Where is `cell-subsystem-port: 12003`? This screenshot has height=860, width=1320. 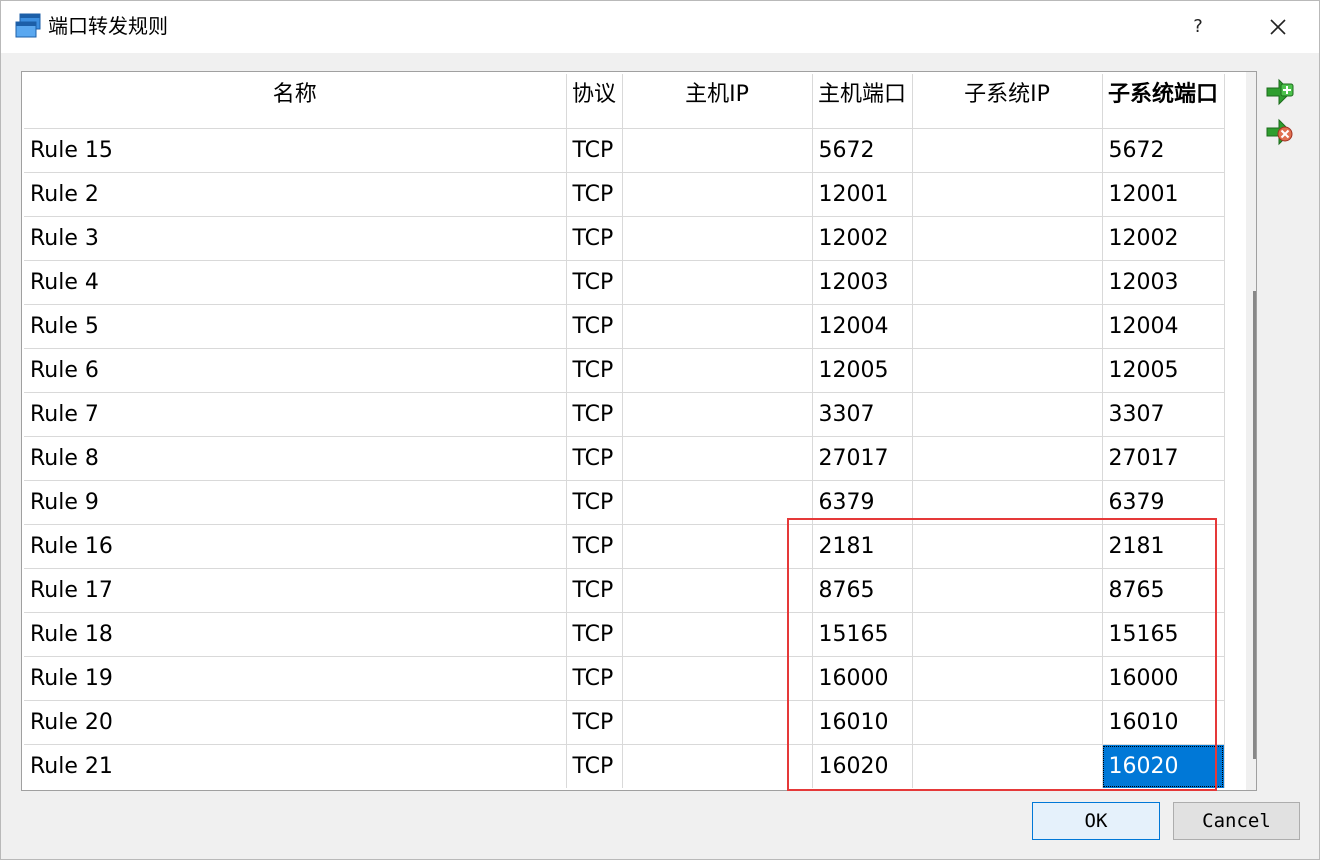 cell-subsystem-port: 12003 is located at coordinates (1163, 282).